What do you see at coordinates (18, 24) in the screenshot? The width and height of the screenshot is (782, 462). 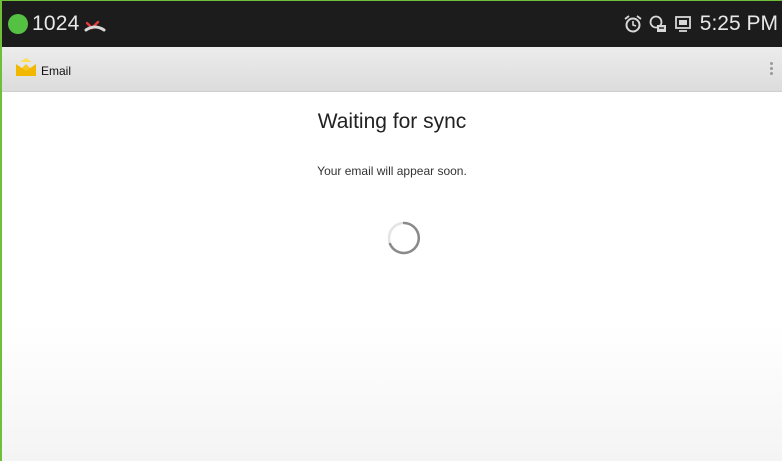 I see `notification-dot-icon` at bounding box center [18, 24].